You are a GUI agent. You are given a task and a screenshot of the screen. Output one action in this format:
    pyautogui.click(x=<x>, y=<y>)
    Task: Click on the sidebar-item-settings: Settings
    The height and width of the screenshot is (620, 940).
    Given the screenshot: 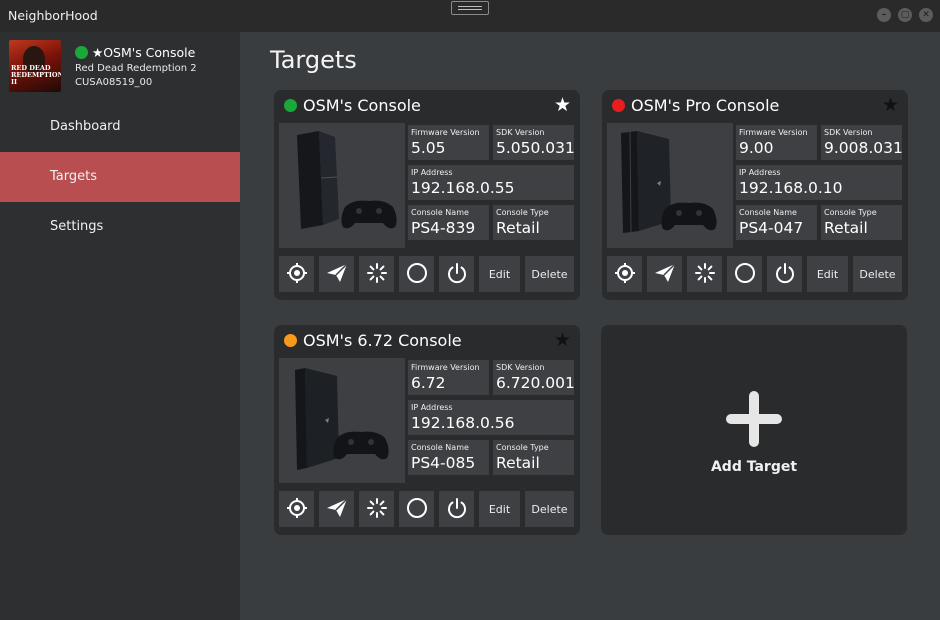 What is the action you would take?
    pyautogui.click(x=120, y=227)
    